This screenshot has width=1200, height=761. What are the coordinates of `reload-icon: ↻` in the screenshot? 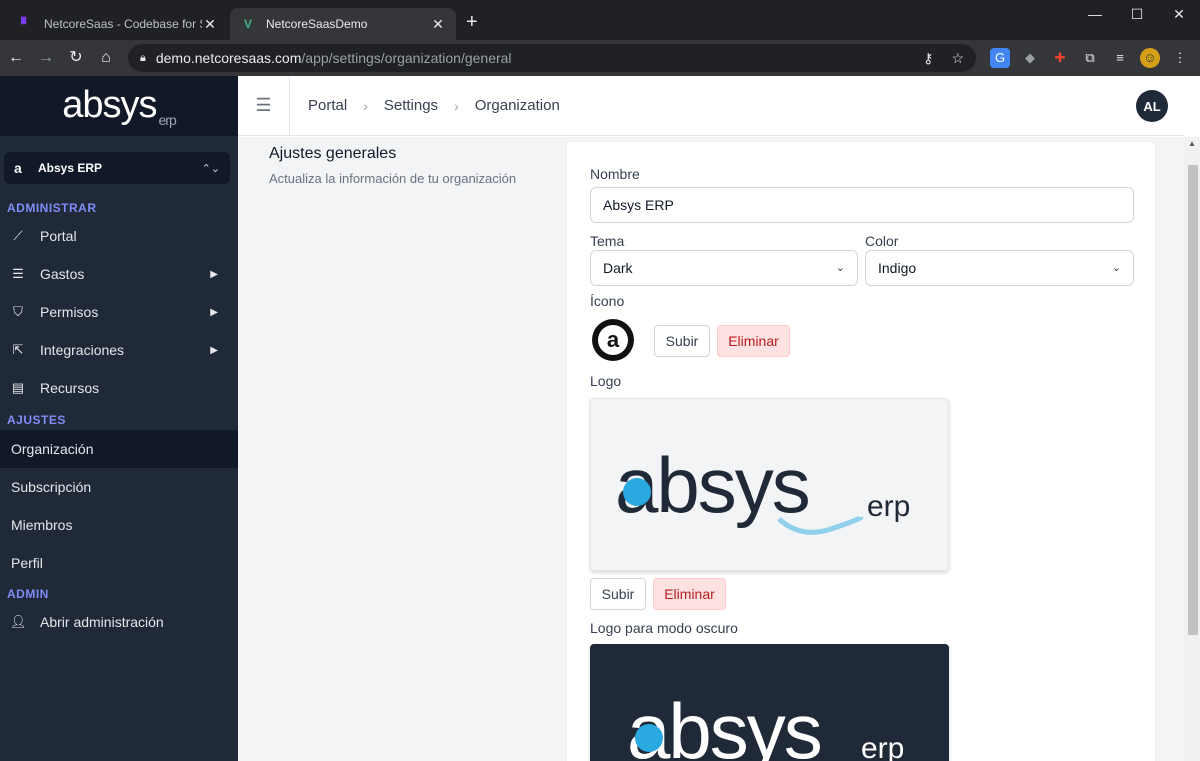 It's located at (76, 58).